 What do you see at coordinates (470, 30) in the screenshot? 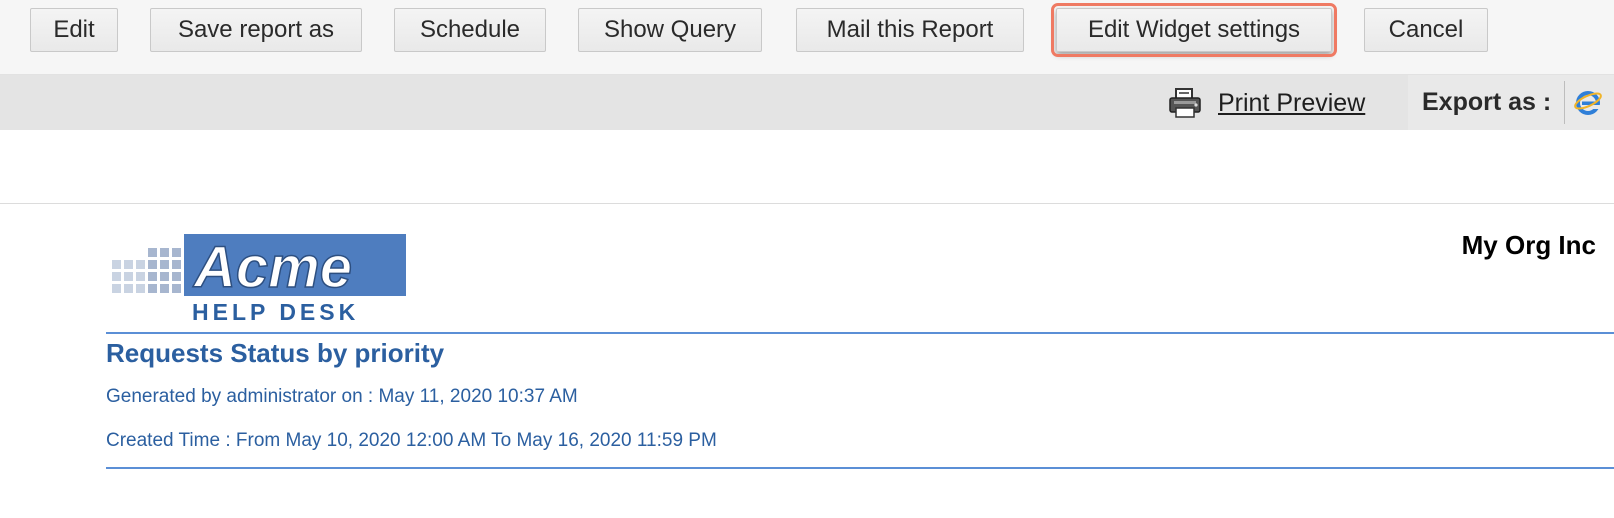
I see `schedule-button: Schedule` at bounding box center [470, 30].